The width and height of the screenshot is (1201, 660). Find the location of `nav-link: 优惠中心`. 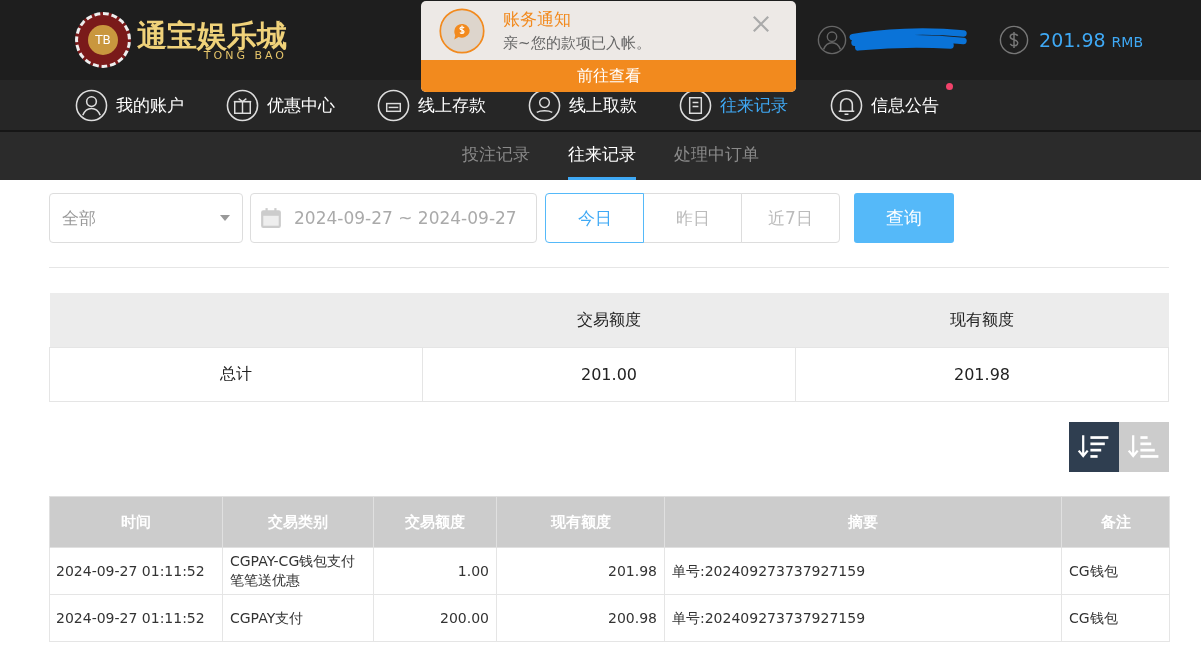

nav-link: 优惠中心 is located at coordinates (280, 105).